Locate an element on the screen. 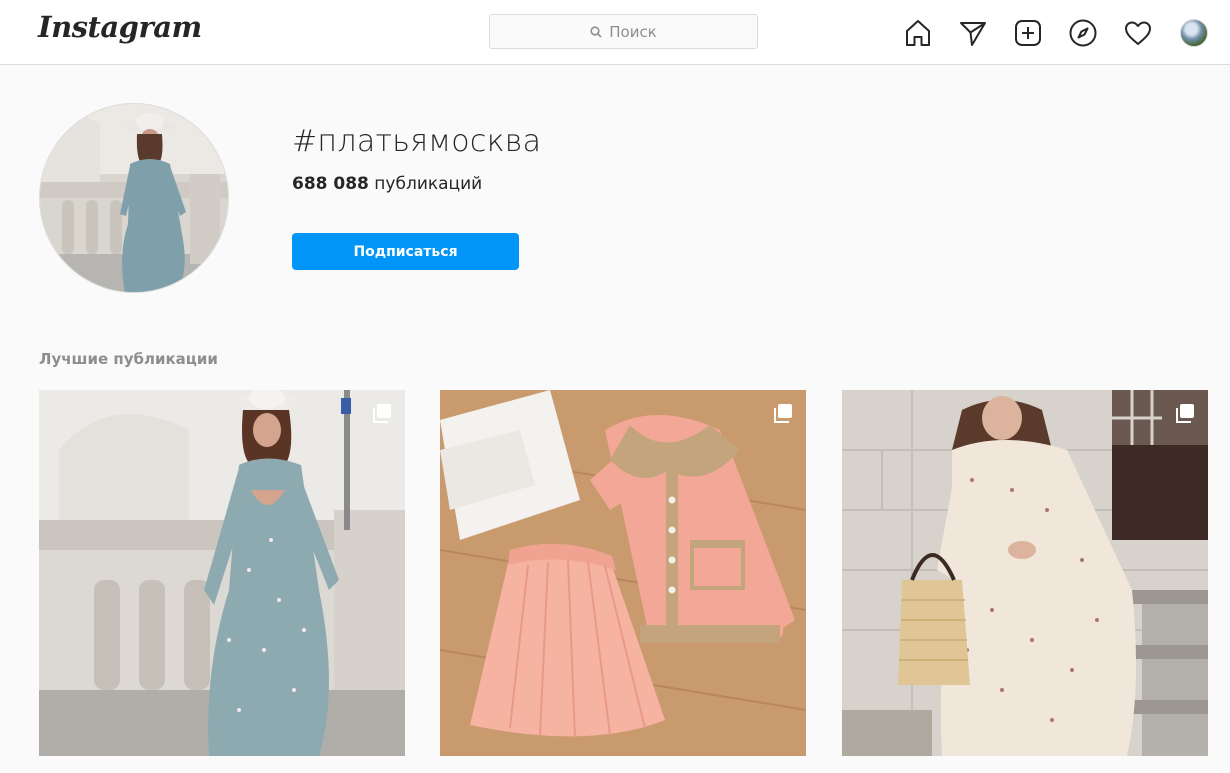 The image size is (1230, 773). posts-count-label: публикаций is located at coordinates (428, 184).